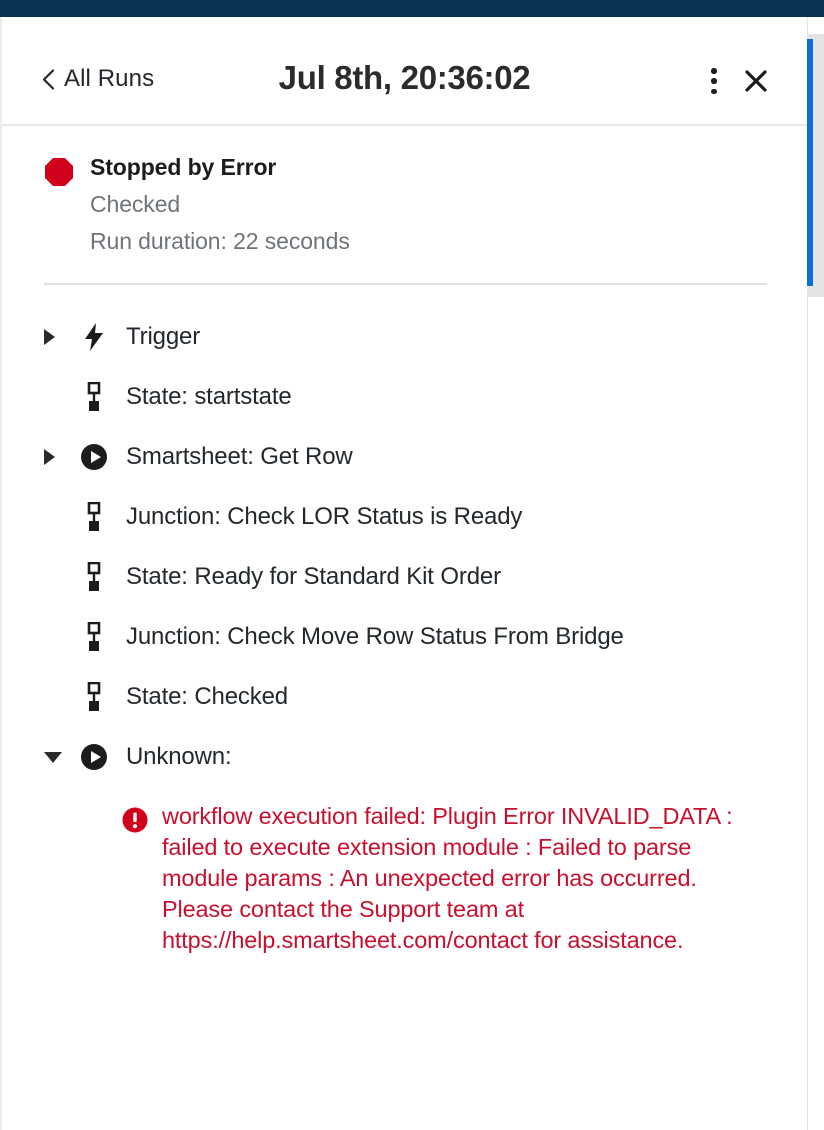 This screenshot has height=1130, width=824. I want to click on step-row-unknown: Unknown:, so click(404, 757).